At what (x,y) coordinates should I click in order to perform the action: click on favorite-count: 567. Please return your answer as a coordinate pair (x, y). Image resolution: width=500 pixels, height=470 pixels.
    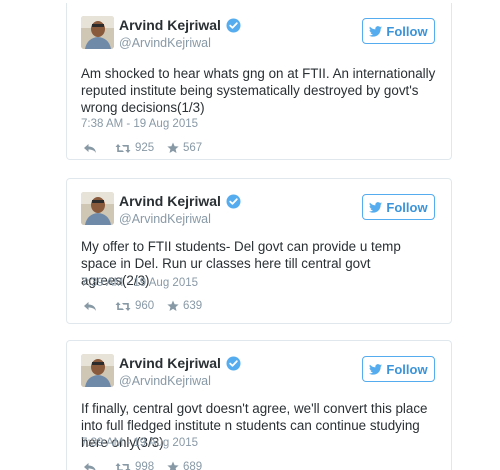
    Looking at the image, I should click on (193, 148).